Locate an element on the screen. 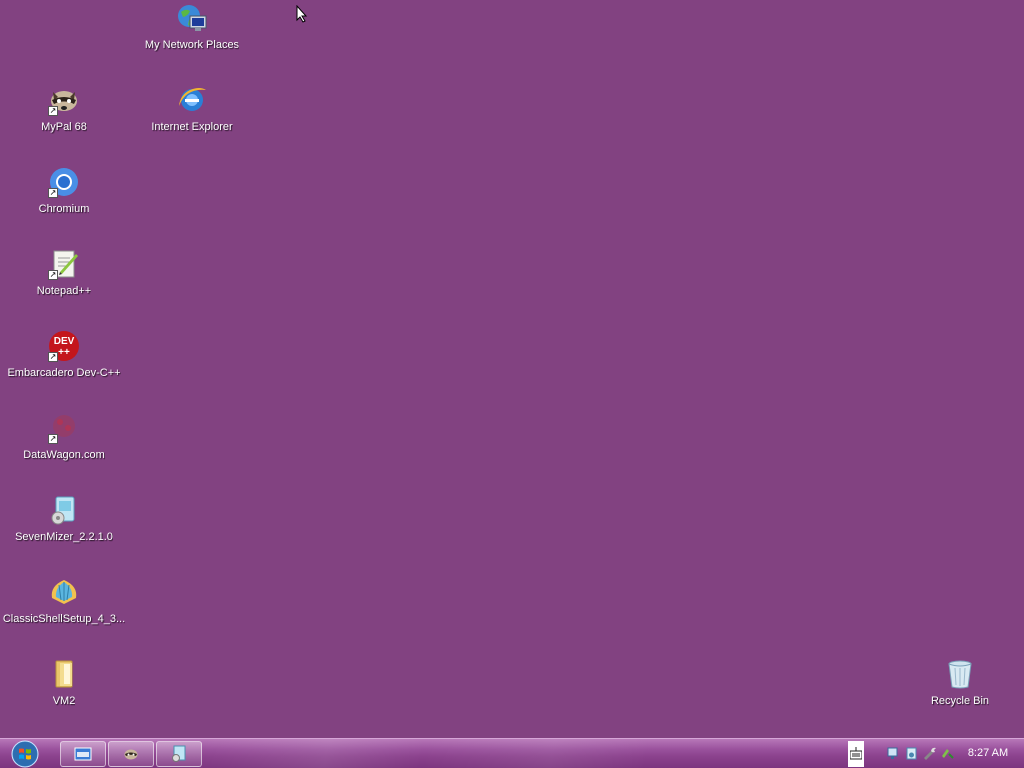 The height and width of the screenshot is (768, 1024). on-screen-keyboard-icon is located at coordinates (856, 753).